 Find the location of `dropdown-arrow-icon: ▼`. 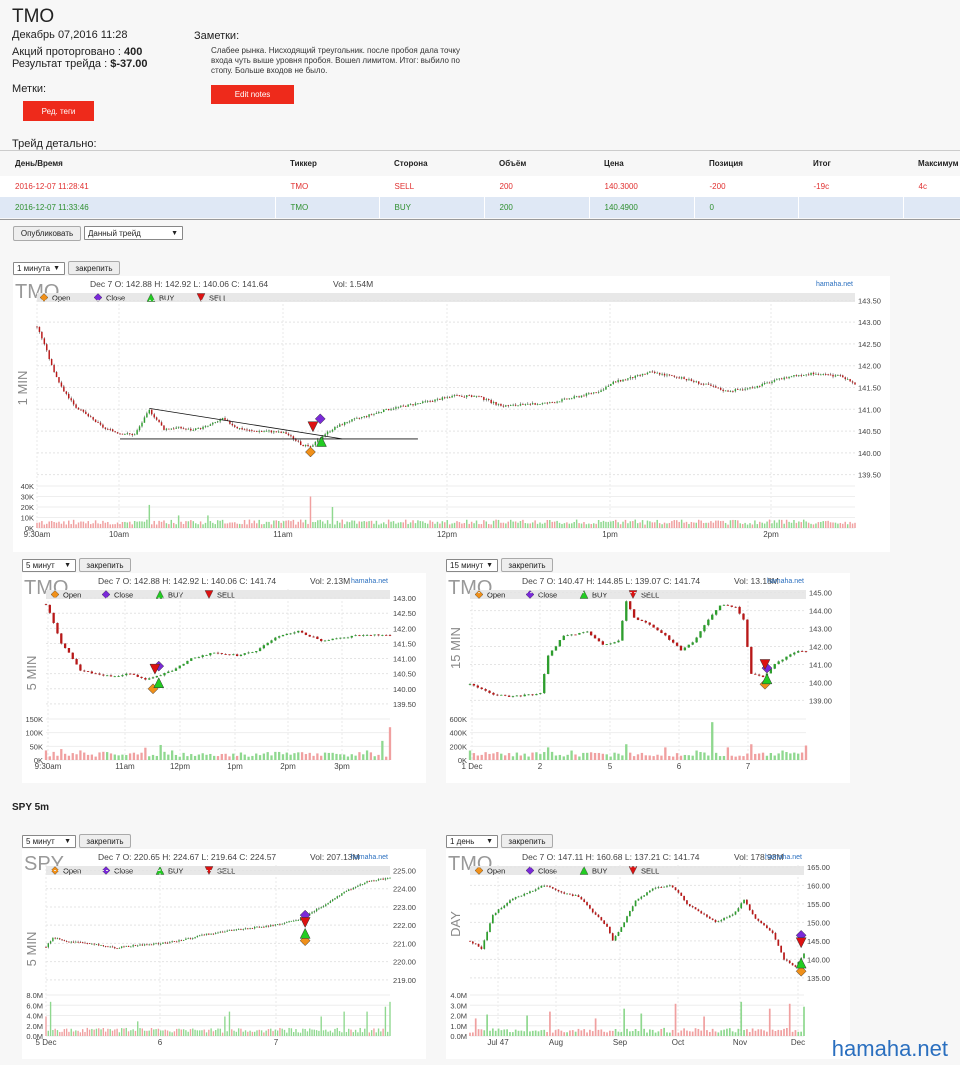

dropdown-arrow-icon: ▼ is located at coordinates (489, 841).